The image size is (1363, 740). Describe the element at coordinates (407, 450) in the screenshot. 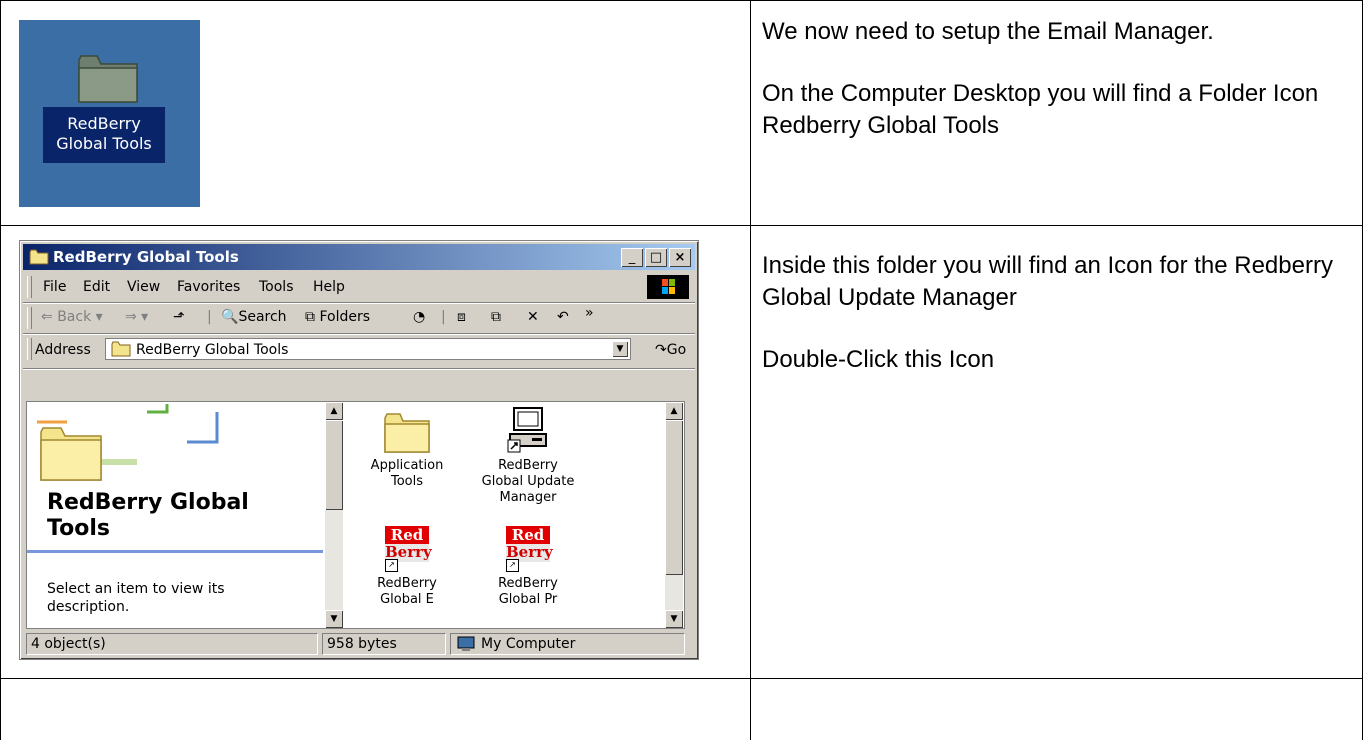

I see `file-item-application-tools: Application Tools` at that location.